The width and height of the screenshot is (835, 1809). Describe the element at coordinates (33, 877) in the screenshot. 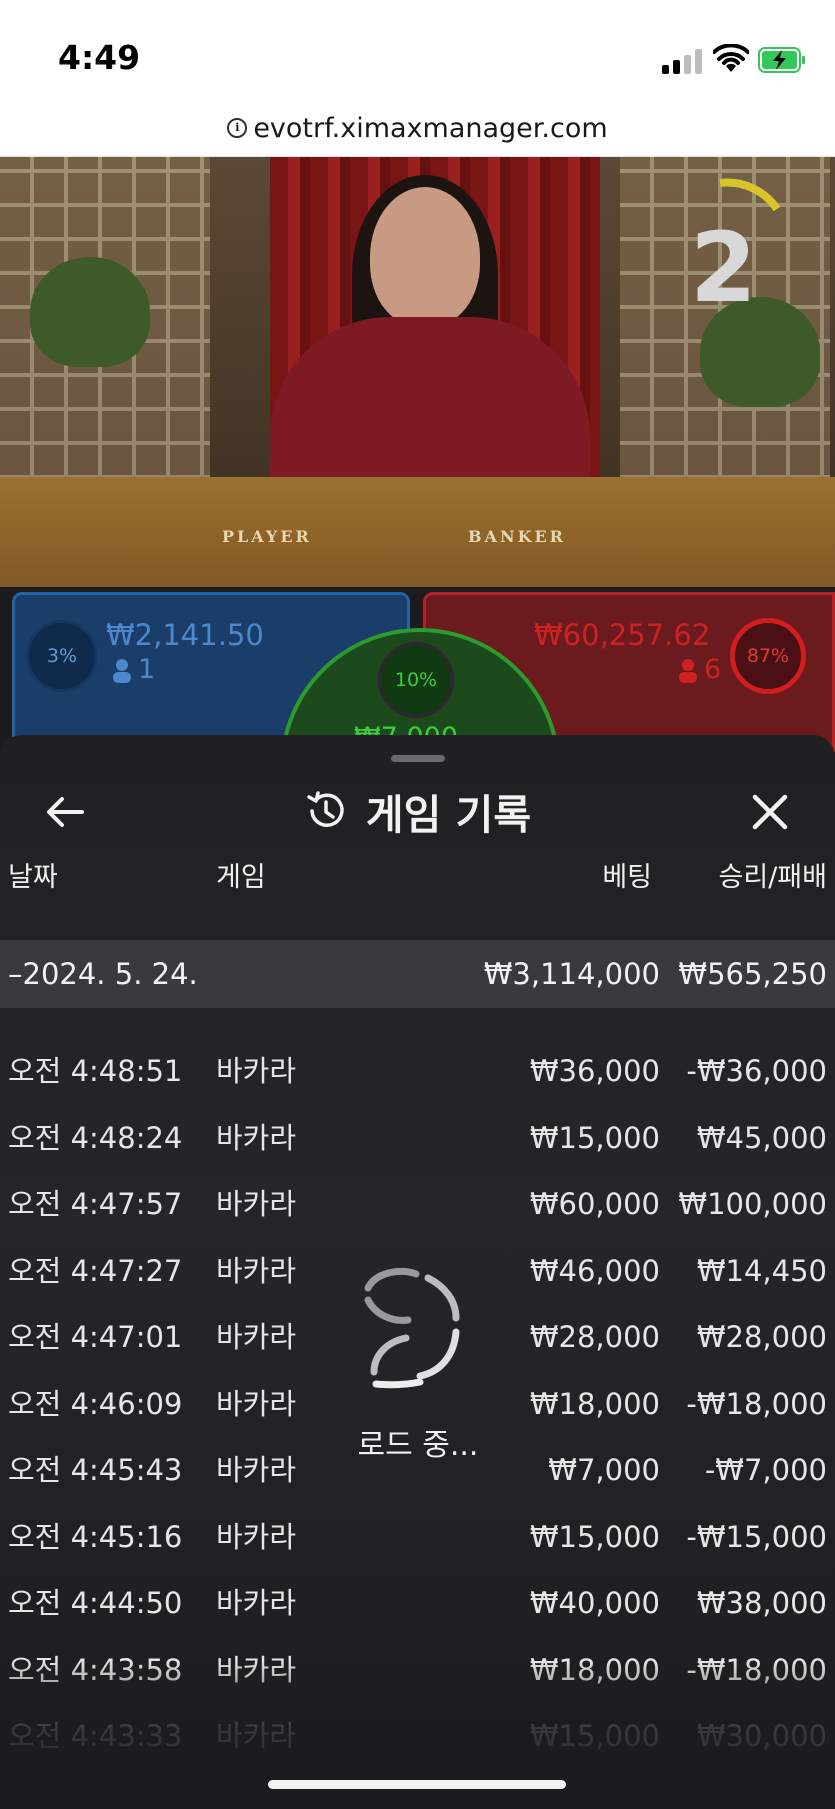

I see `column-header-date: 날짜` at that location.